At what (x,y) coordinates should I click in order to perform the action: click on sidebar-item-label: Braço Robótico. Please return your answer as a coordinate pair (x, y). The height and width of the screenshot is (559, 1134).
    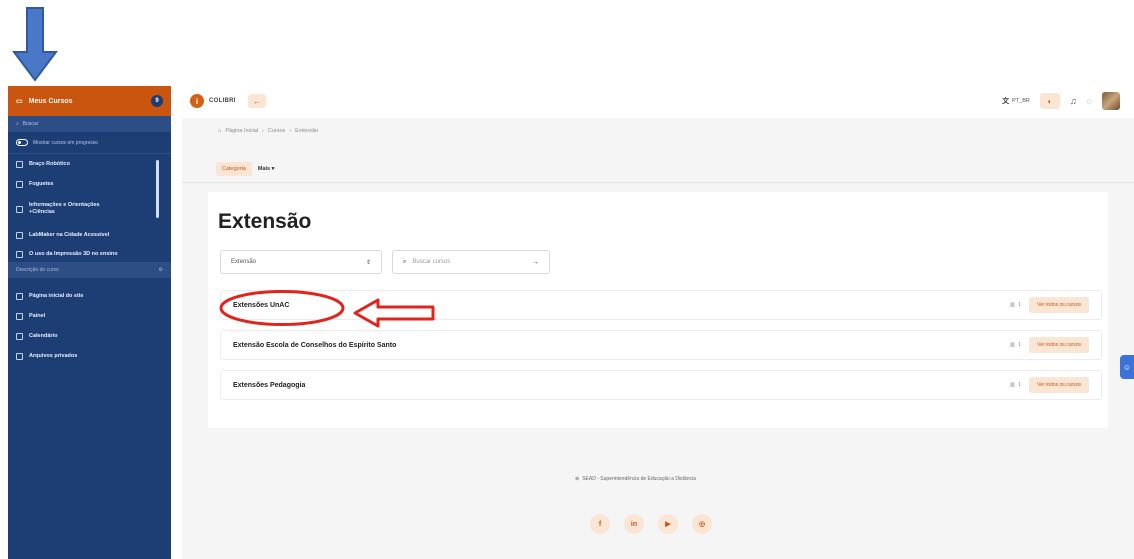
    Looking at the image, I should click on (49, 163).